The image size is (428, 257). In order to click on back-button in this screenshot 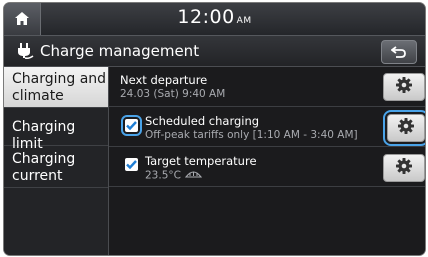, I will do `click(399, 52)`.